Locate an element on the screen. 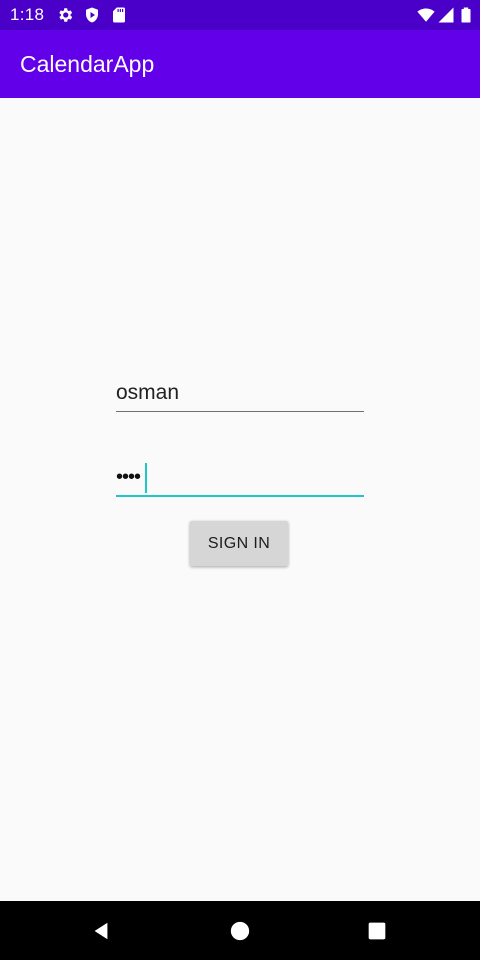 The image size is (480, 960). app-title: CalendarApp is located at coordinates (87, 64).